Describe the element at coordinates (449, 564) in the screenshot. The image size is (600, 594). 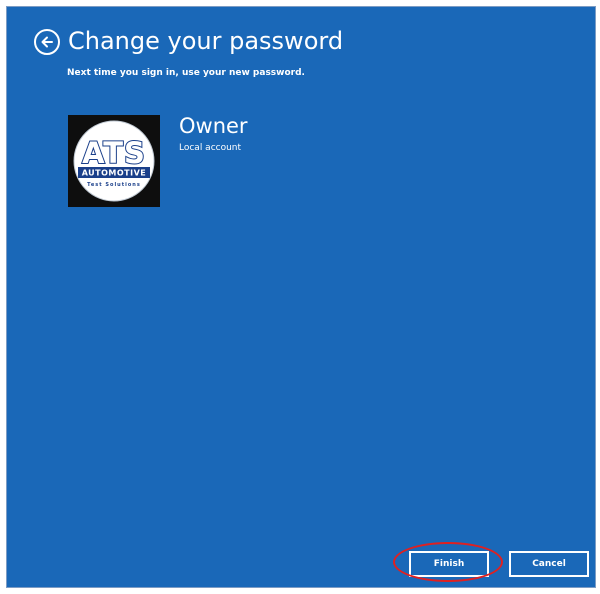
I see `finish-button: Finish` at that location.